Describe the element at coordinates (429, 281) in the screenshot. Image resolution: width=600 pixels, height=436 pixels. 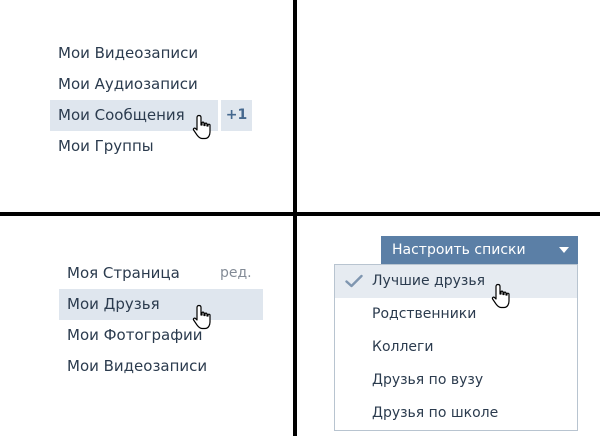
I see `dropdown-item-label: Лучшие друзья` at that location.